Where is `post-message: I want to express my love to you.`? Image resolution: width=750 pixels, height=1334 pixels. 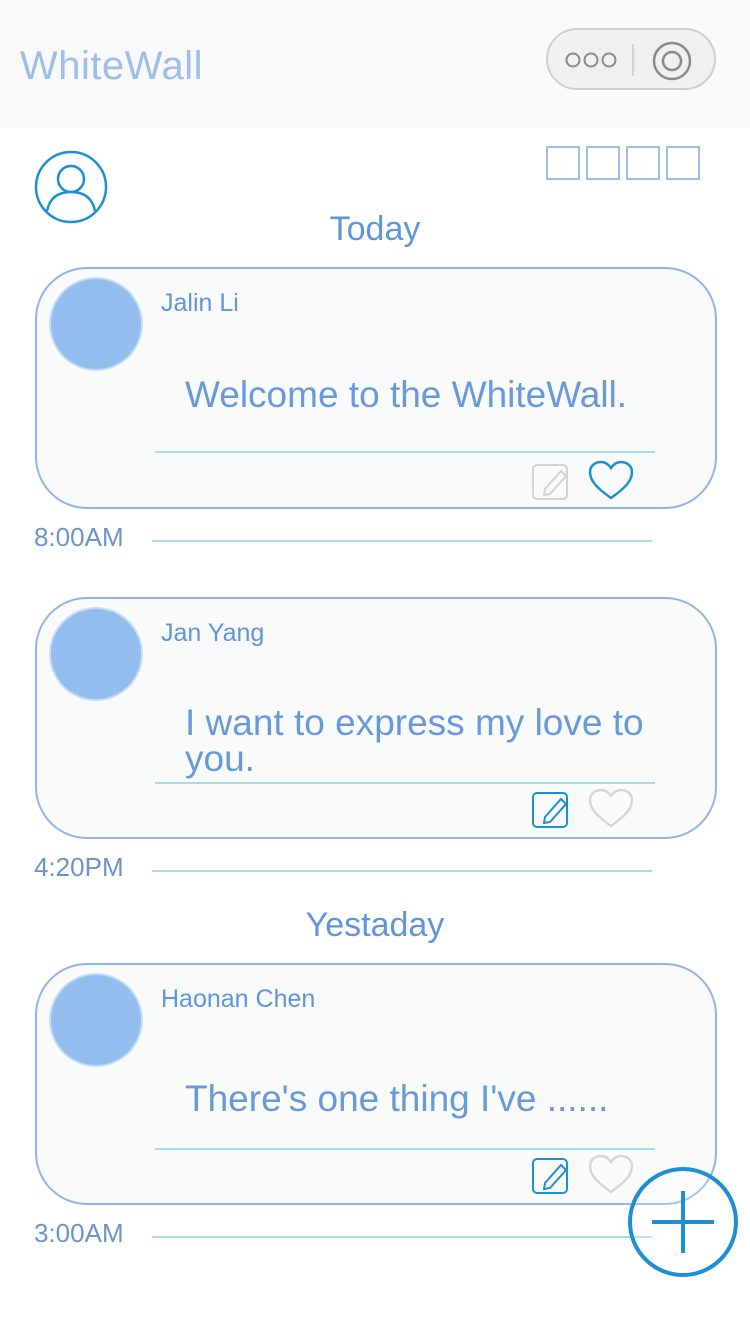
post-message: I want to express my love to you. is located at coordinates (414, 740).